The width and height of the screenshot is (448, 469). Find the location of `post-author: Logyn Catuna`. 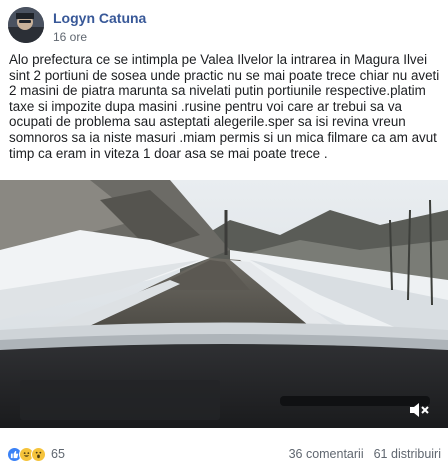

post-author: Logyn Catuna is located at coordinates (99, 18).